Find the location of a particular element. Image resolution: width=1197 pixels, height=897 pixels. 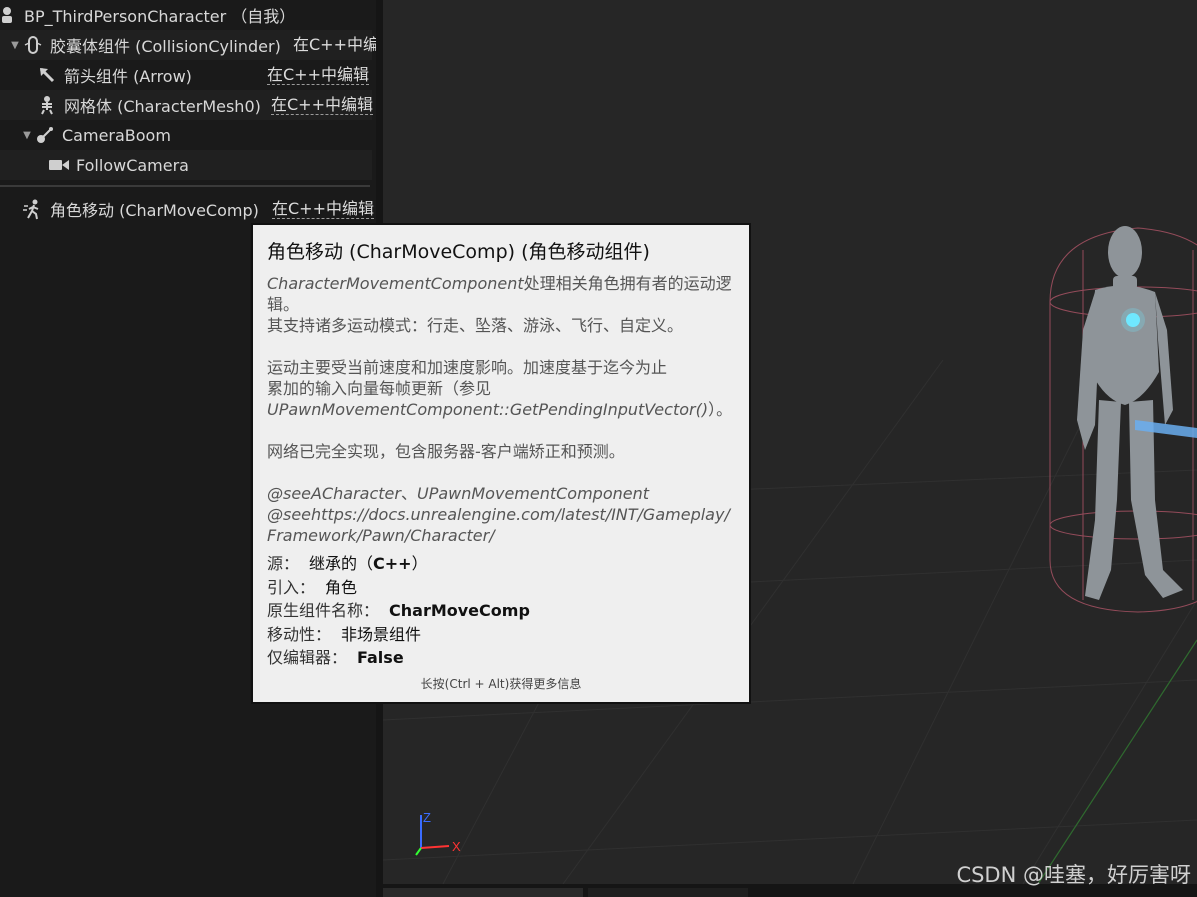

tree-item-label: 胶囊体组件 (CollisionCylinder) is located at coordinates (165, 46).